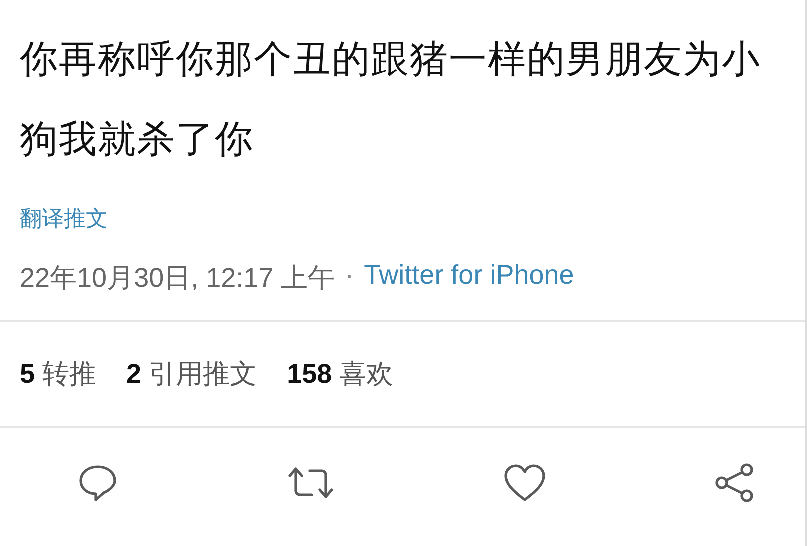  I want to click on retweet-icon, so click(311, 483).